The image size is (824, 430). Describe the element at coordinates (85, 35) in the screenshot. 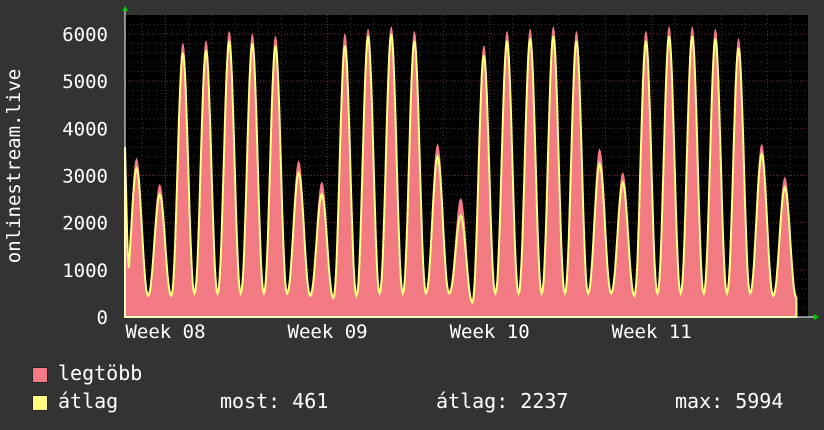

I see `y-tick-label: 6000` at that location.